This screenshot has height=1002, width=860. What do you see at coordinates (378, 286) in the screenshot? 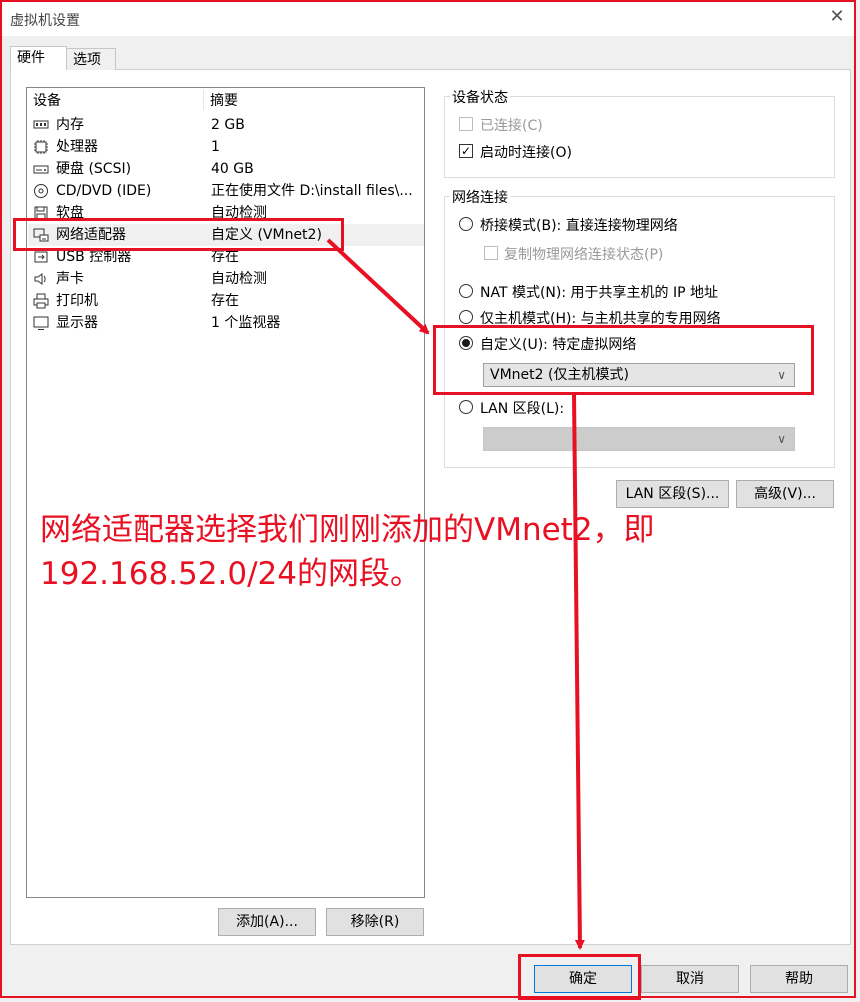
I see `arrow-to-custom-network` at bounding box center [378, 286].